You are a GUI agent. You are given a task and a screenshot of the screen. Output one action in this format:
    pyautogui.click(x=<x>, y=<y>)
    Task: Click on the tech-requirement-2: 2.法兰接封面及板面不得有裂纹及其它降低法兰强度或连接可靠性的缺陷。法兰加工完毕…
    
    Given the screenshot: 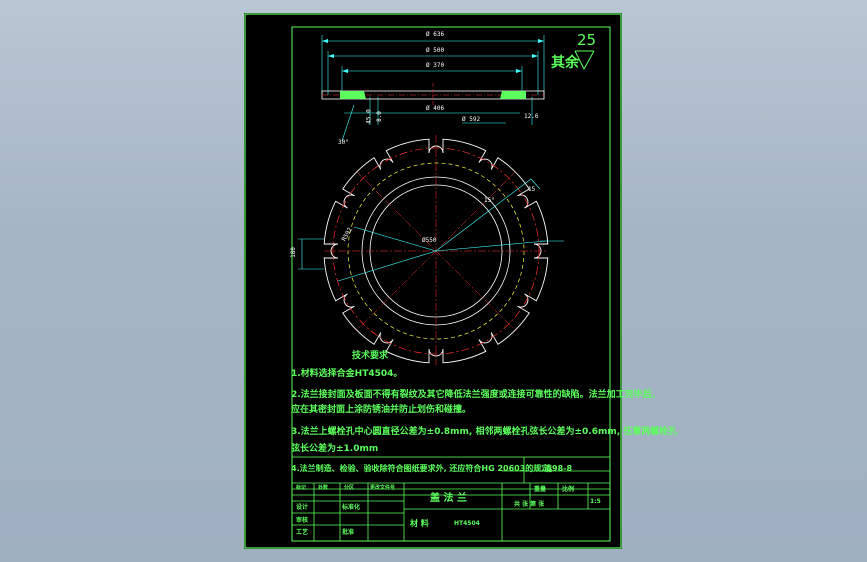 What is the action you would take?
    pyautogui.click(x=473, y=395)
    